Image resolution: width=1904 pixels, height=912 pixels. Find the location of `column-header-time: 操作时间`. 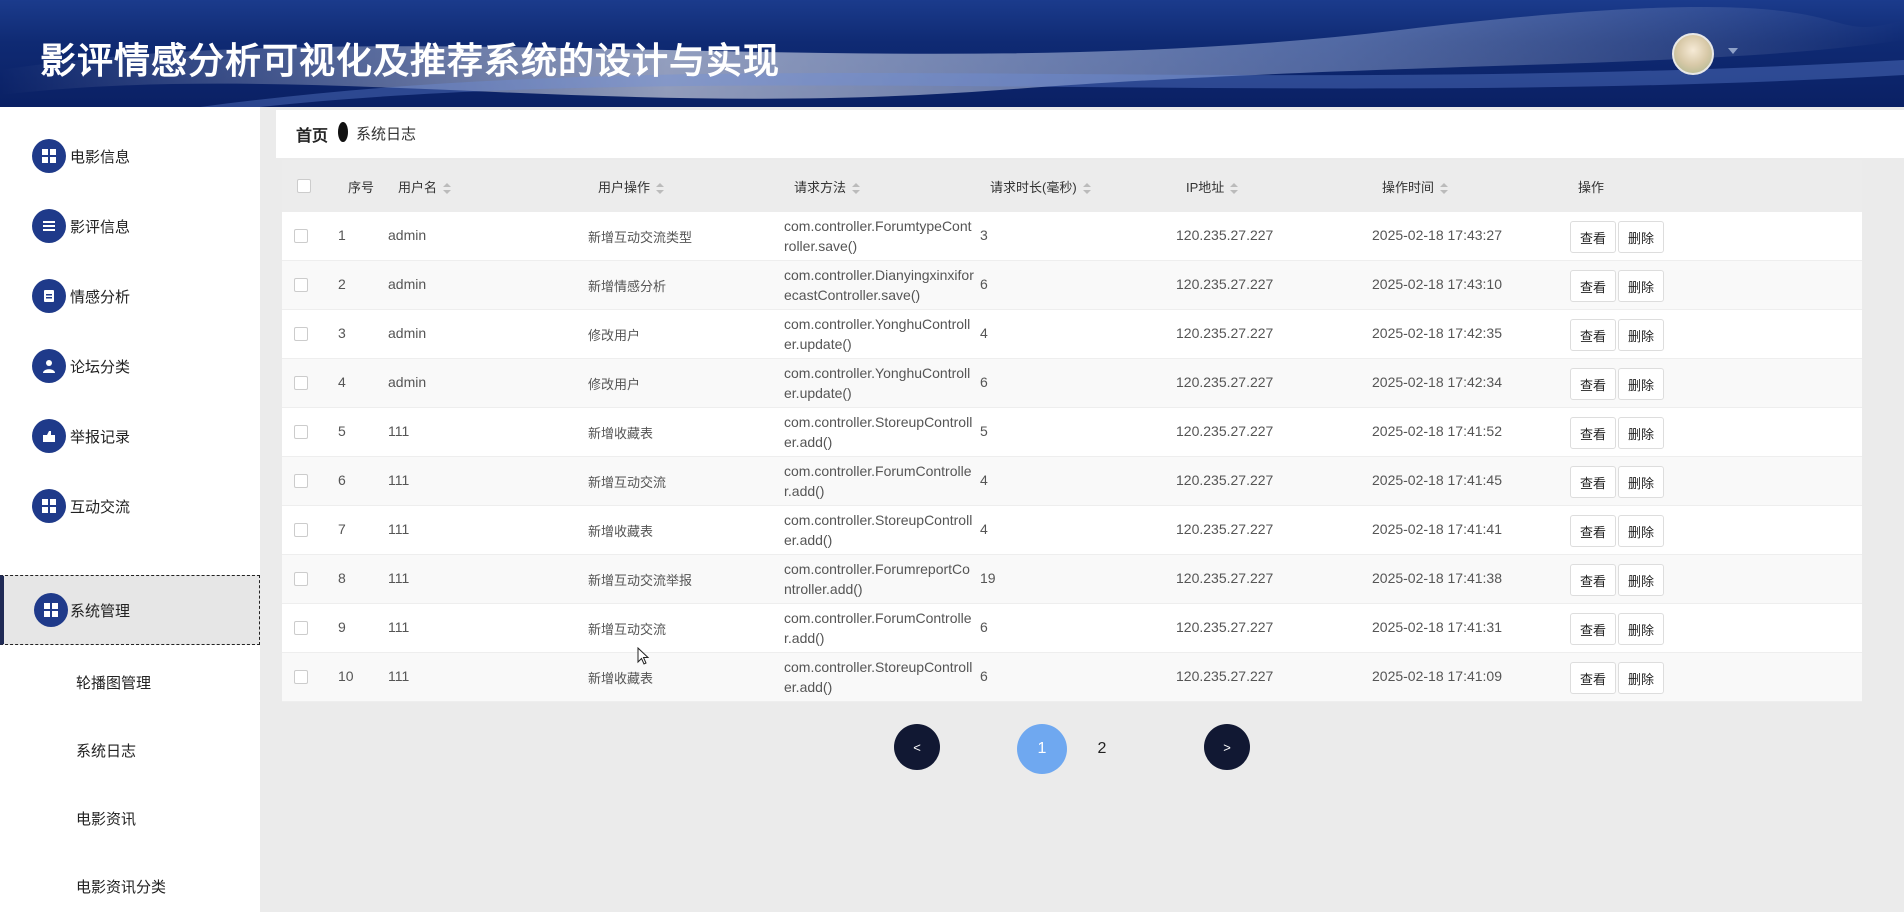

column-header-time: 操作时间 is located at coordinates (1415, 186).